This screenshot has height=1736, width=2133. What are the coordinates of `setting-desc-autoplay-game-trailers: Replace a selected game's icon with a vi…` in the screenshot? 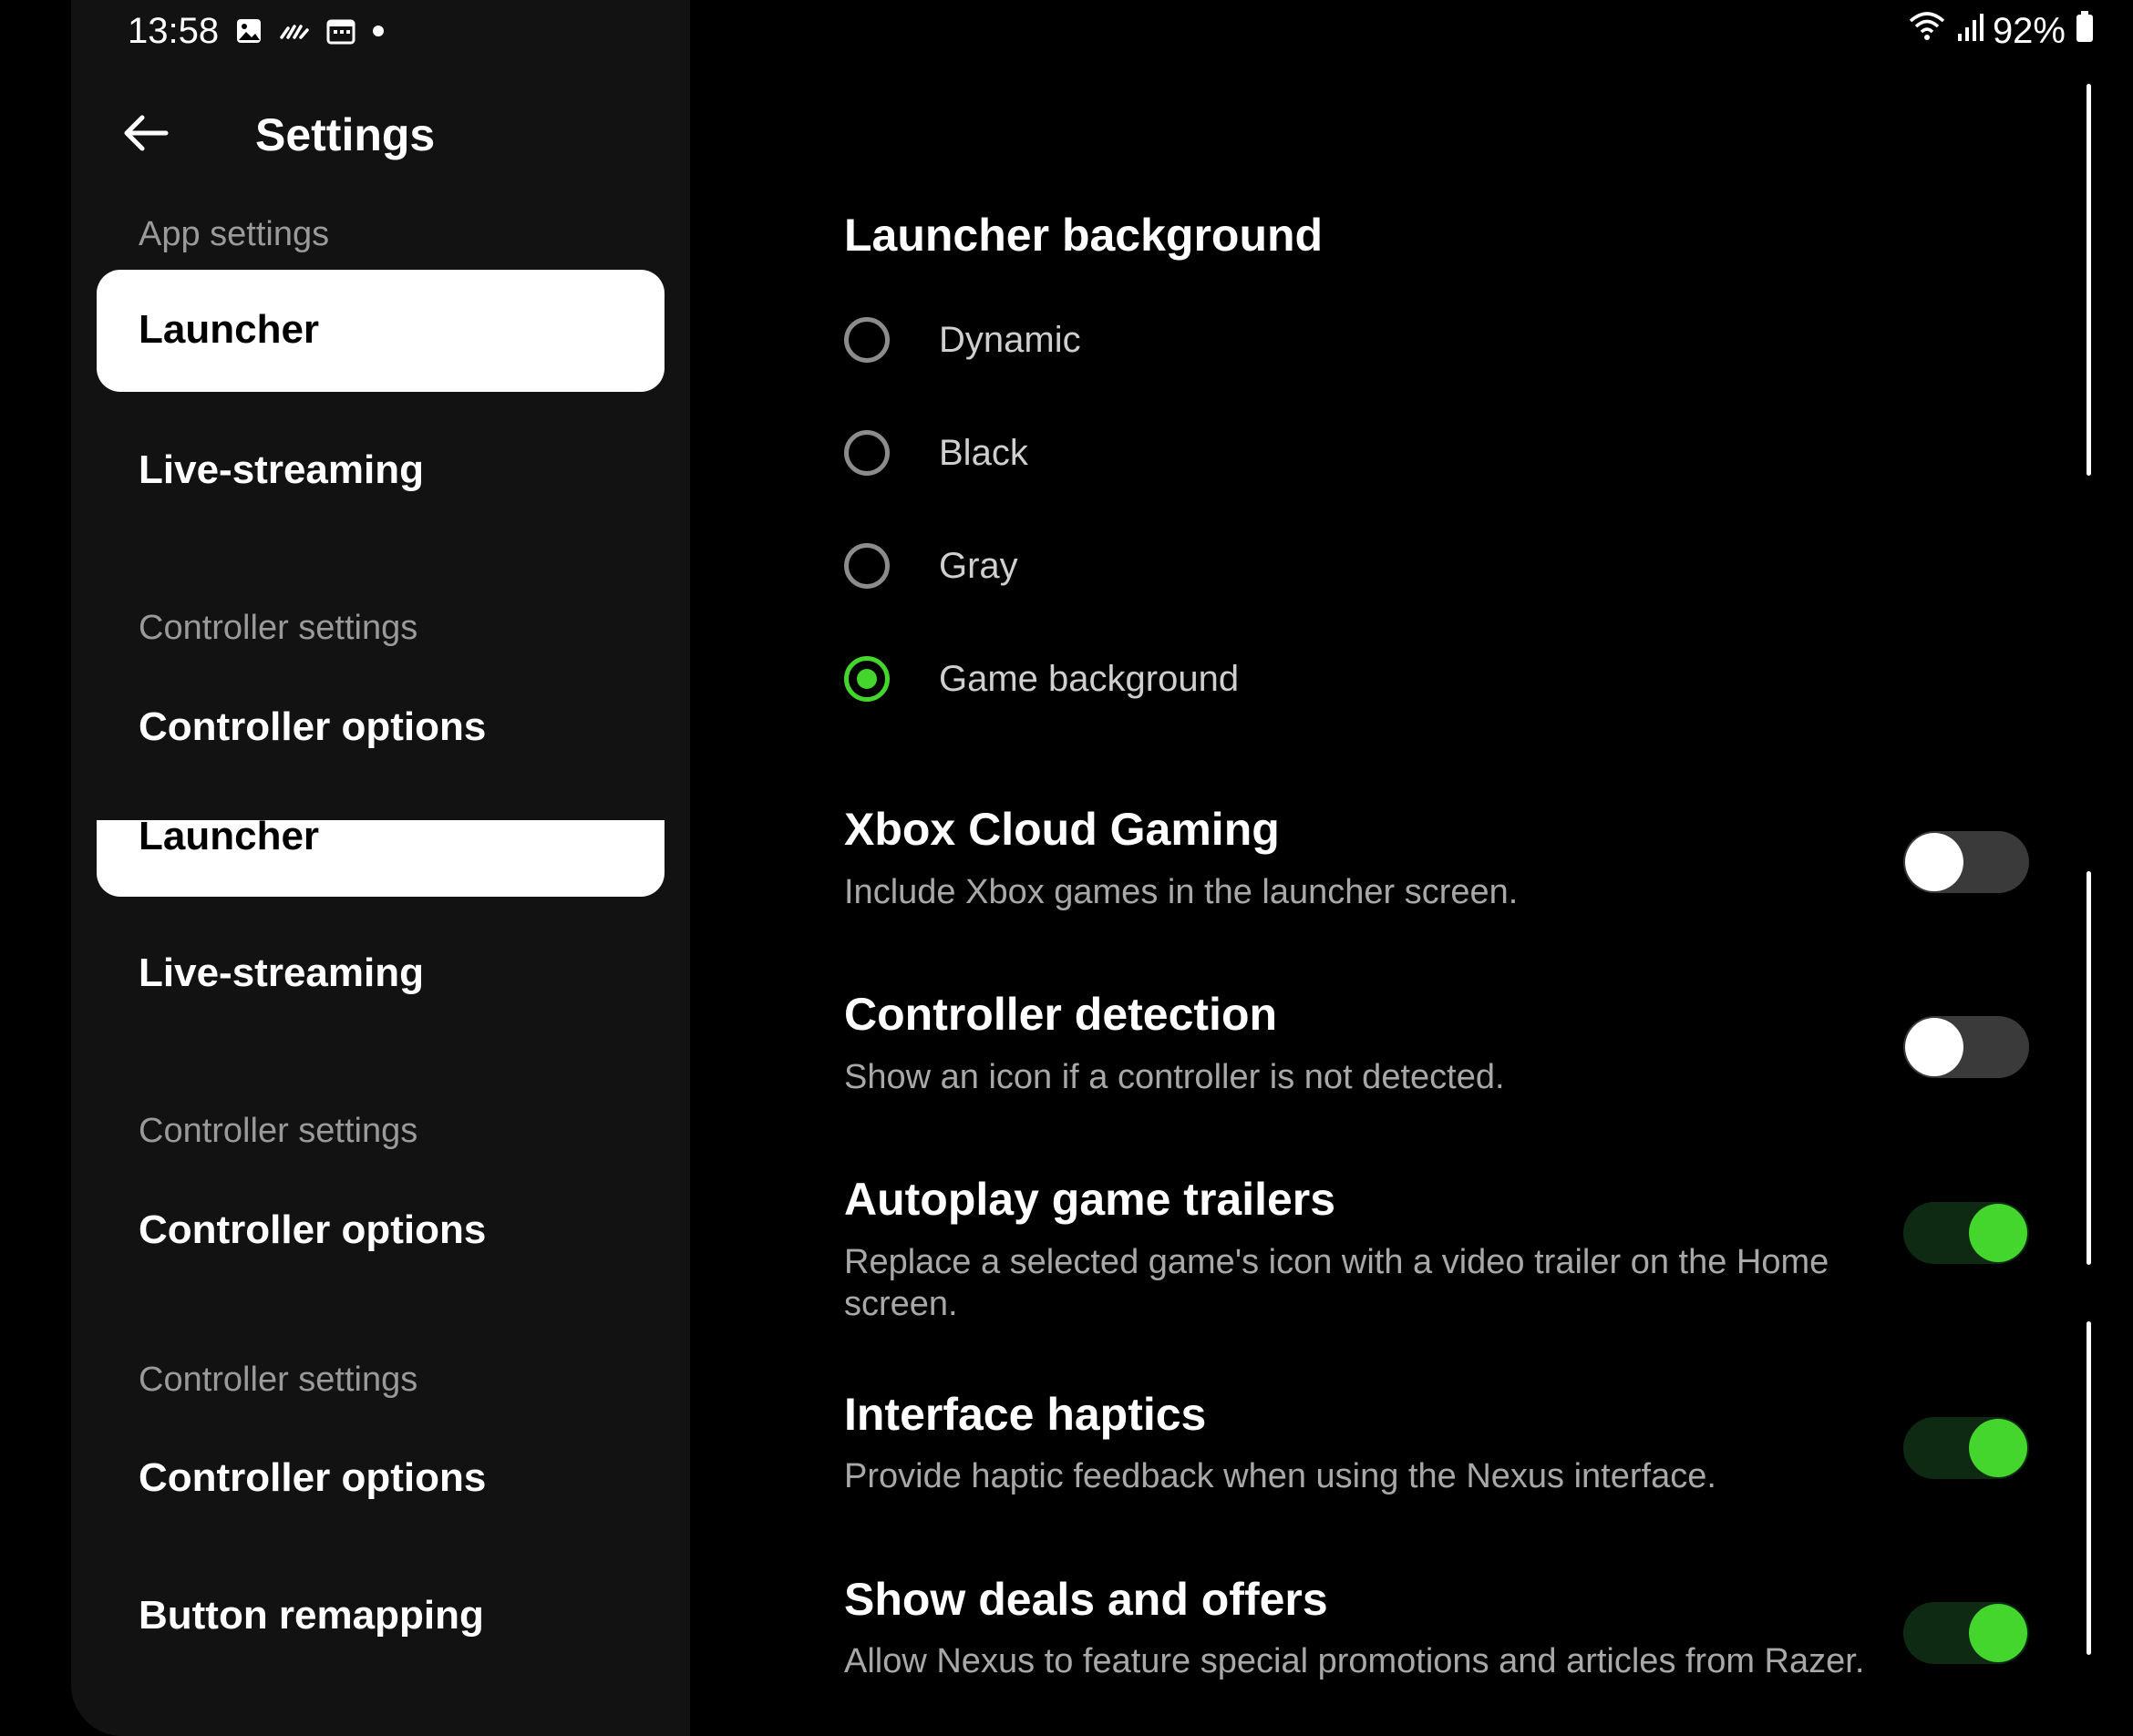 It's located at (1336, 1283).